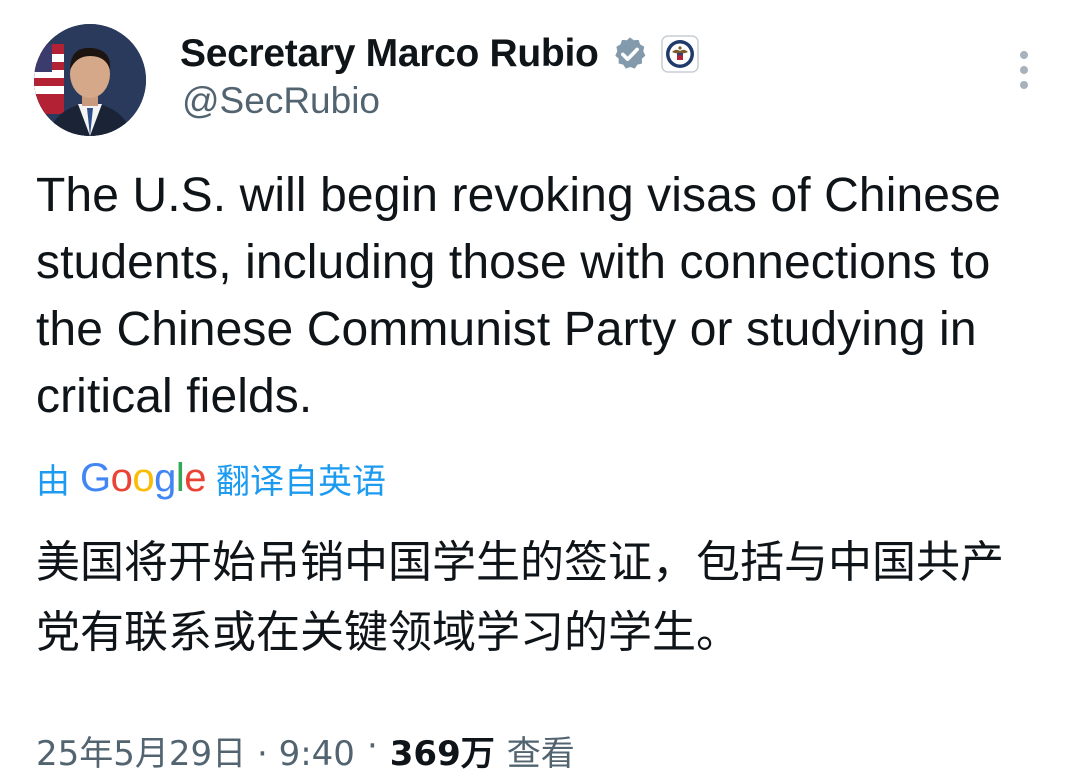 The width and height of the screenshot is (1080, 775). Describe the element at coordinates (143, 477) in the screenshot. I see `google-logo: Google` at that location.